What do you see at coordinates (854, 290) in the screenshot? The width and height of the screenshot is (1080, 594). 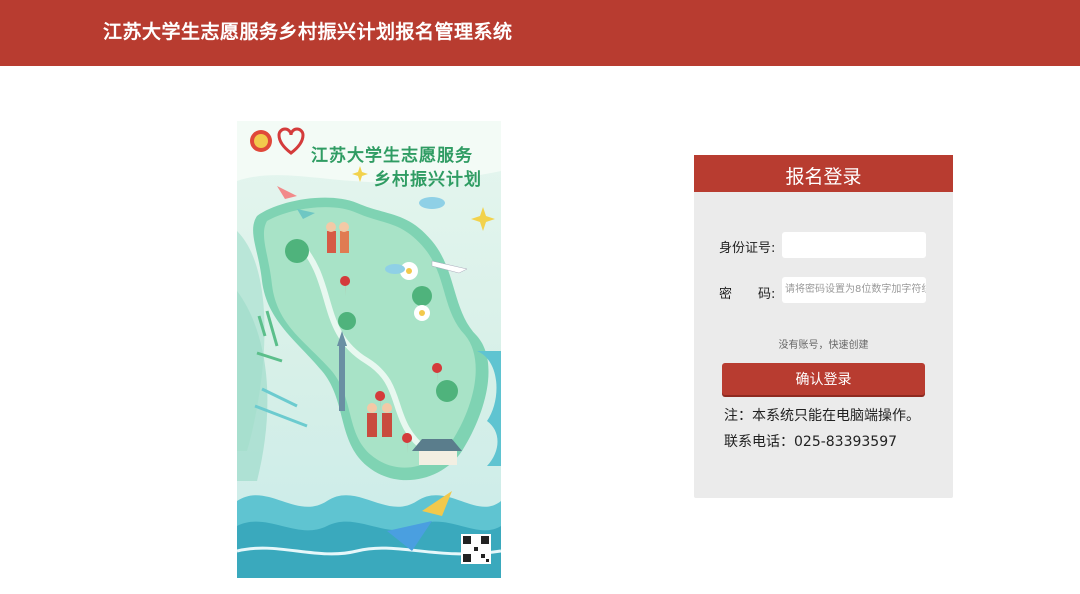 I see `password-input: 请将密码设置为8位数字加字符组合` at bounding box center [854, 290].